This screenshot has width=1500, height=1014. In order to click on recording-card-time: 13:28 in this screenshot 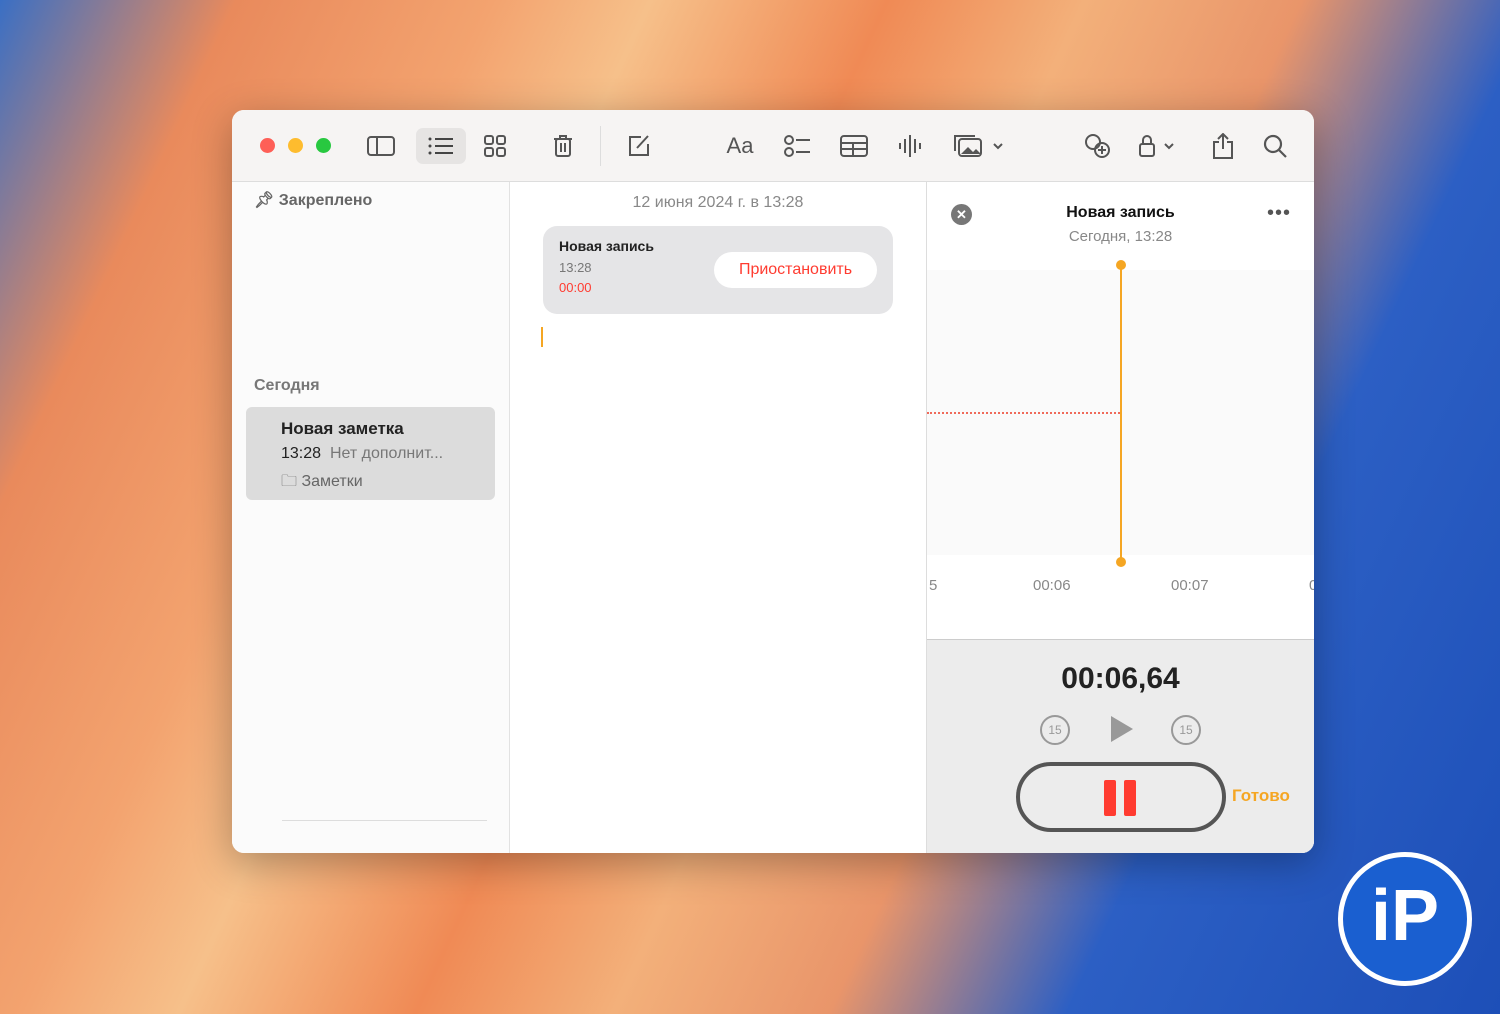, I will do `click(575, 267)`.